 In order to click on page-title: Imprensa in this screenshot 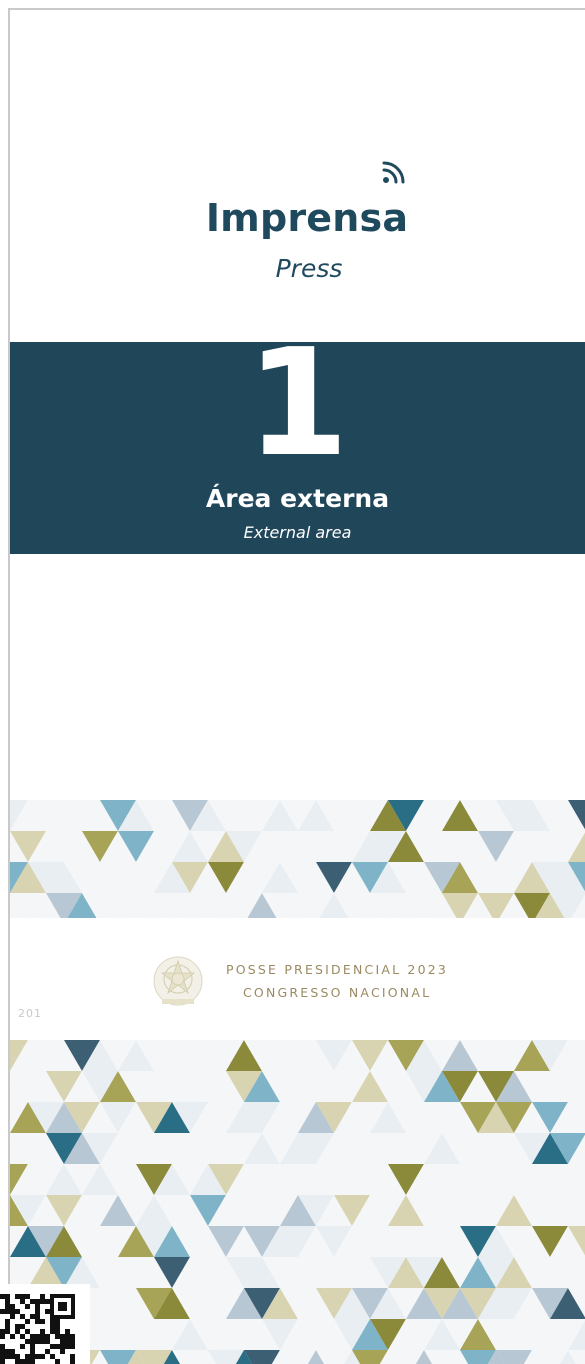, I will do `click(307, 218)`.